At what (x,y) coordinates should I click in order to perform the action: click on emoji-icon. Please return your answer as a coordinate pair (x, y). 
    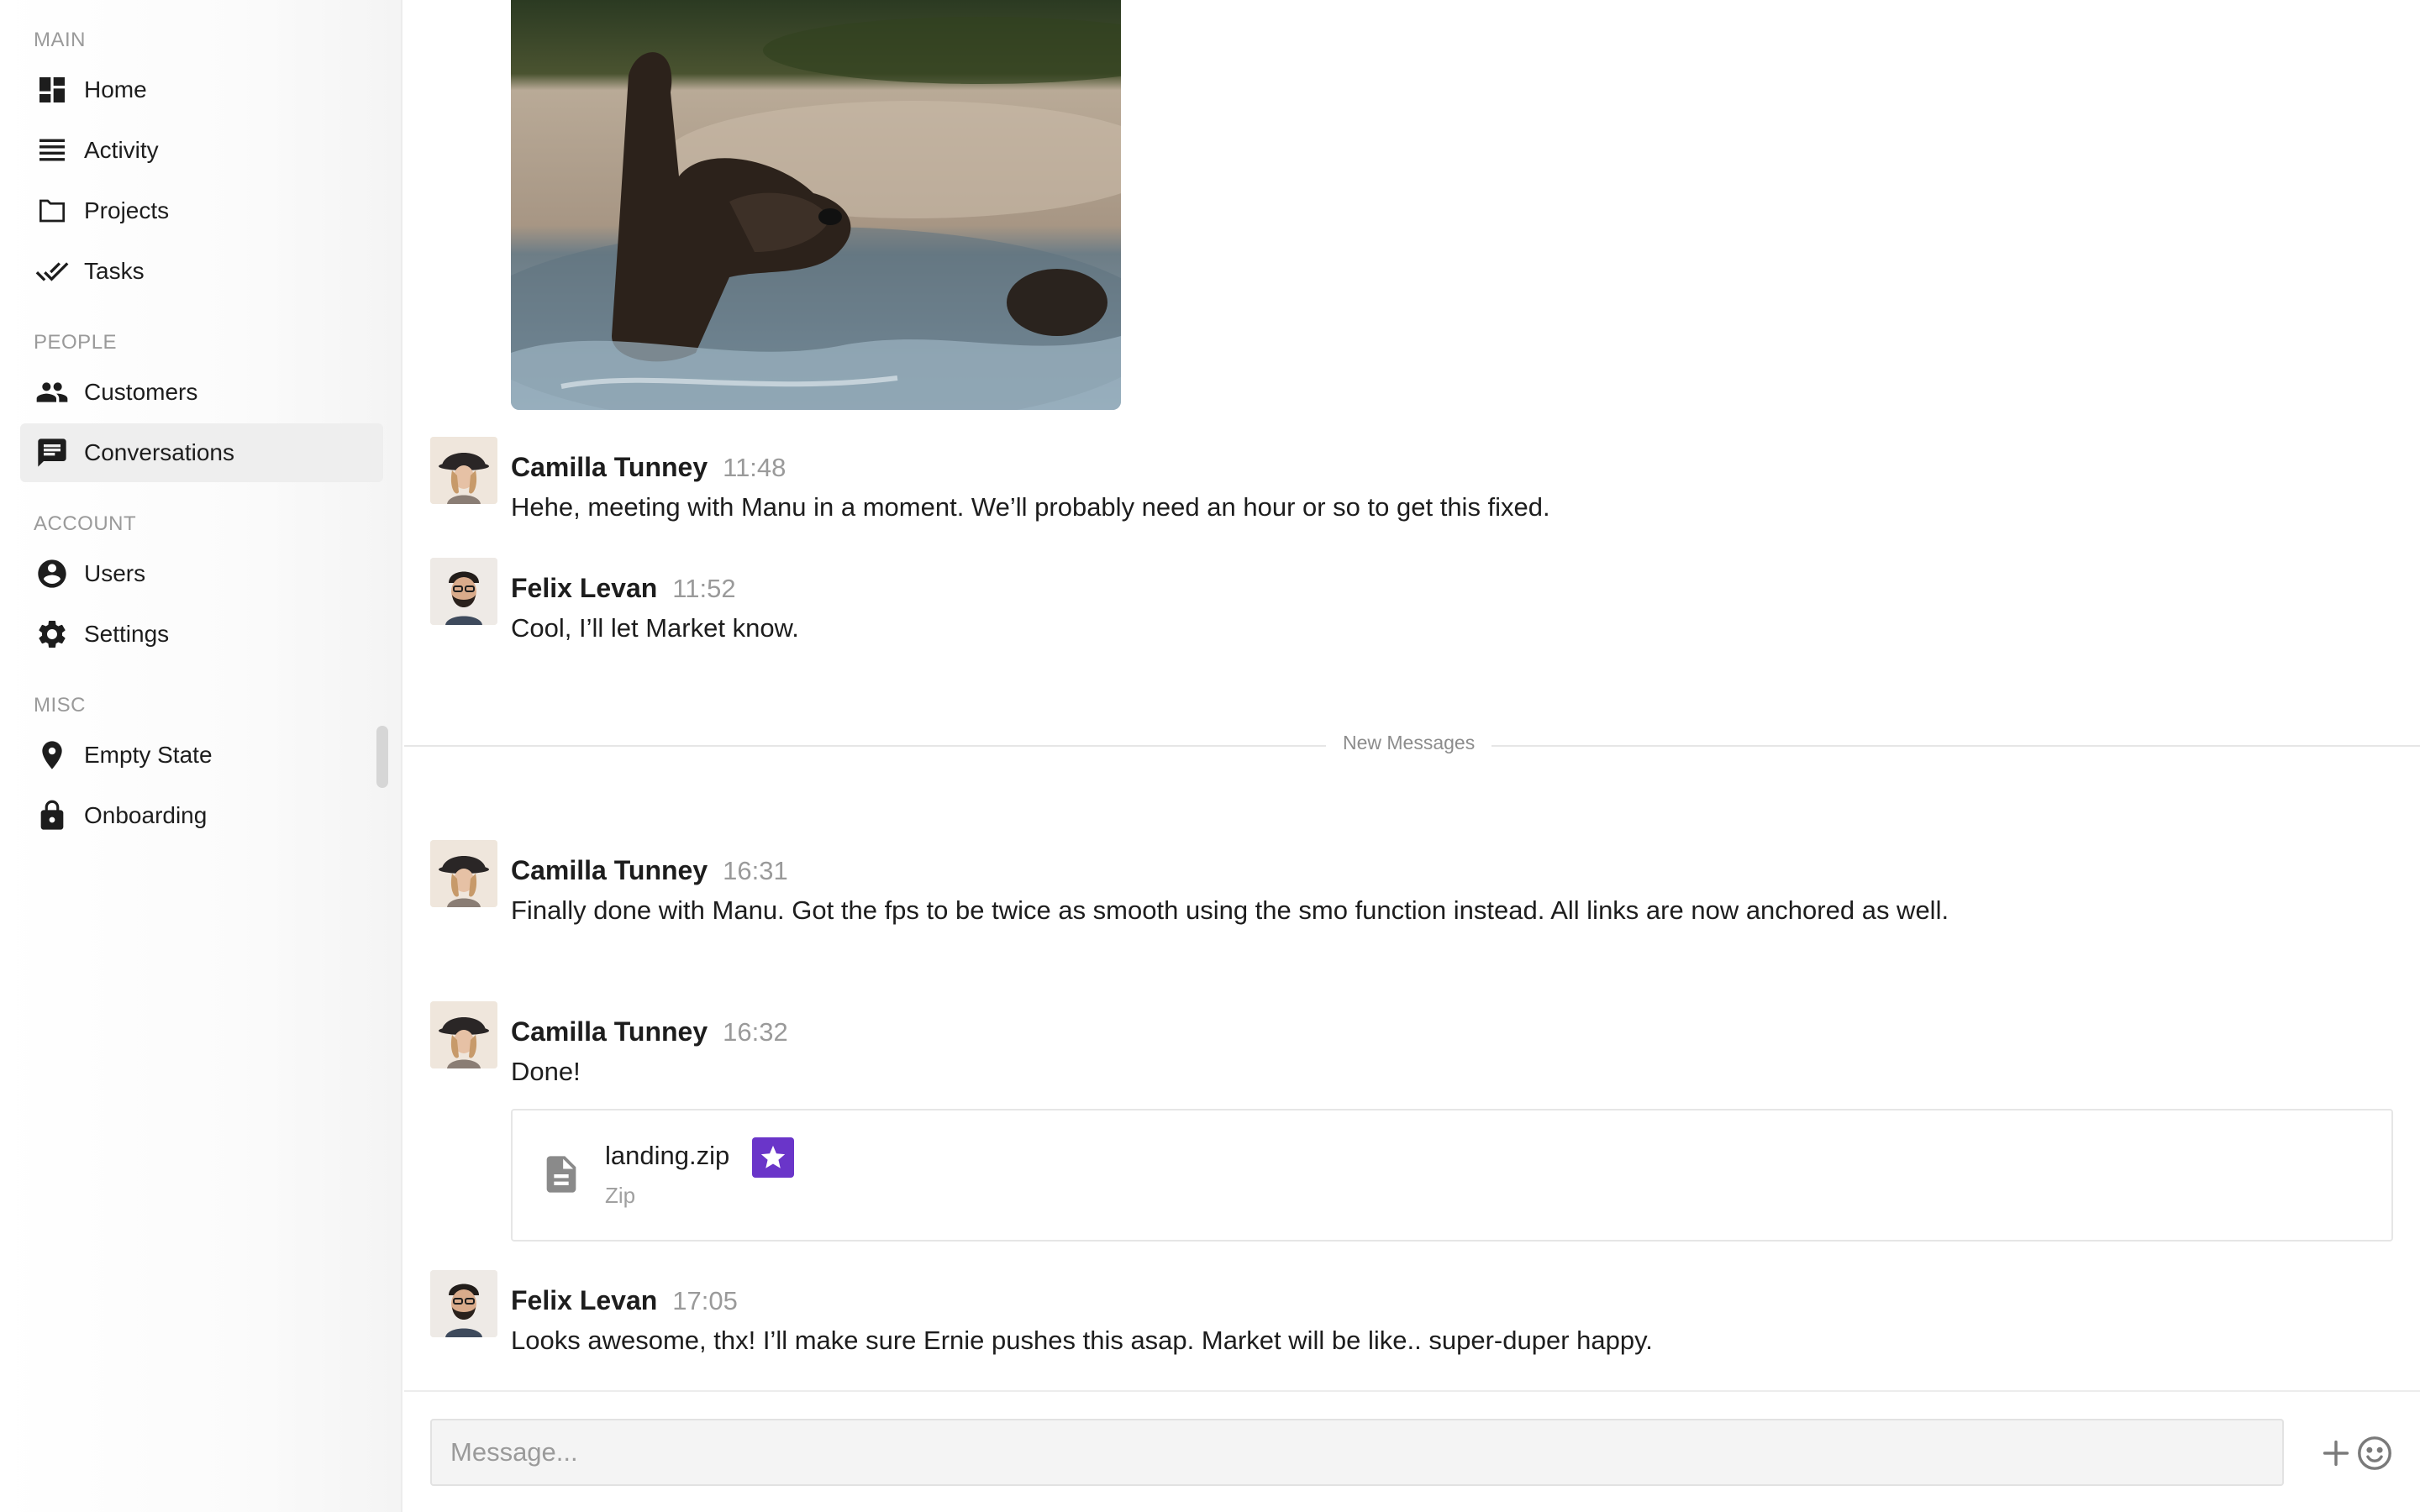
    Looking at the image, I should click on (2374, 1453).